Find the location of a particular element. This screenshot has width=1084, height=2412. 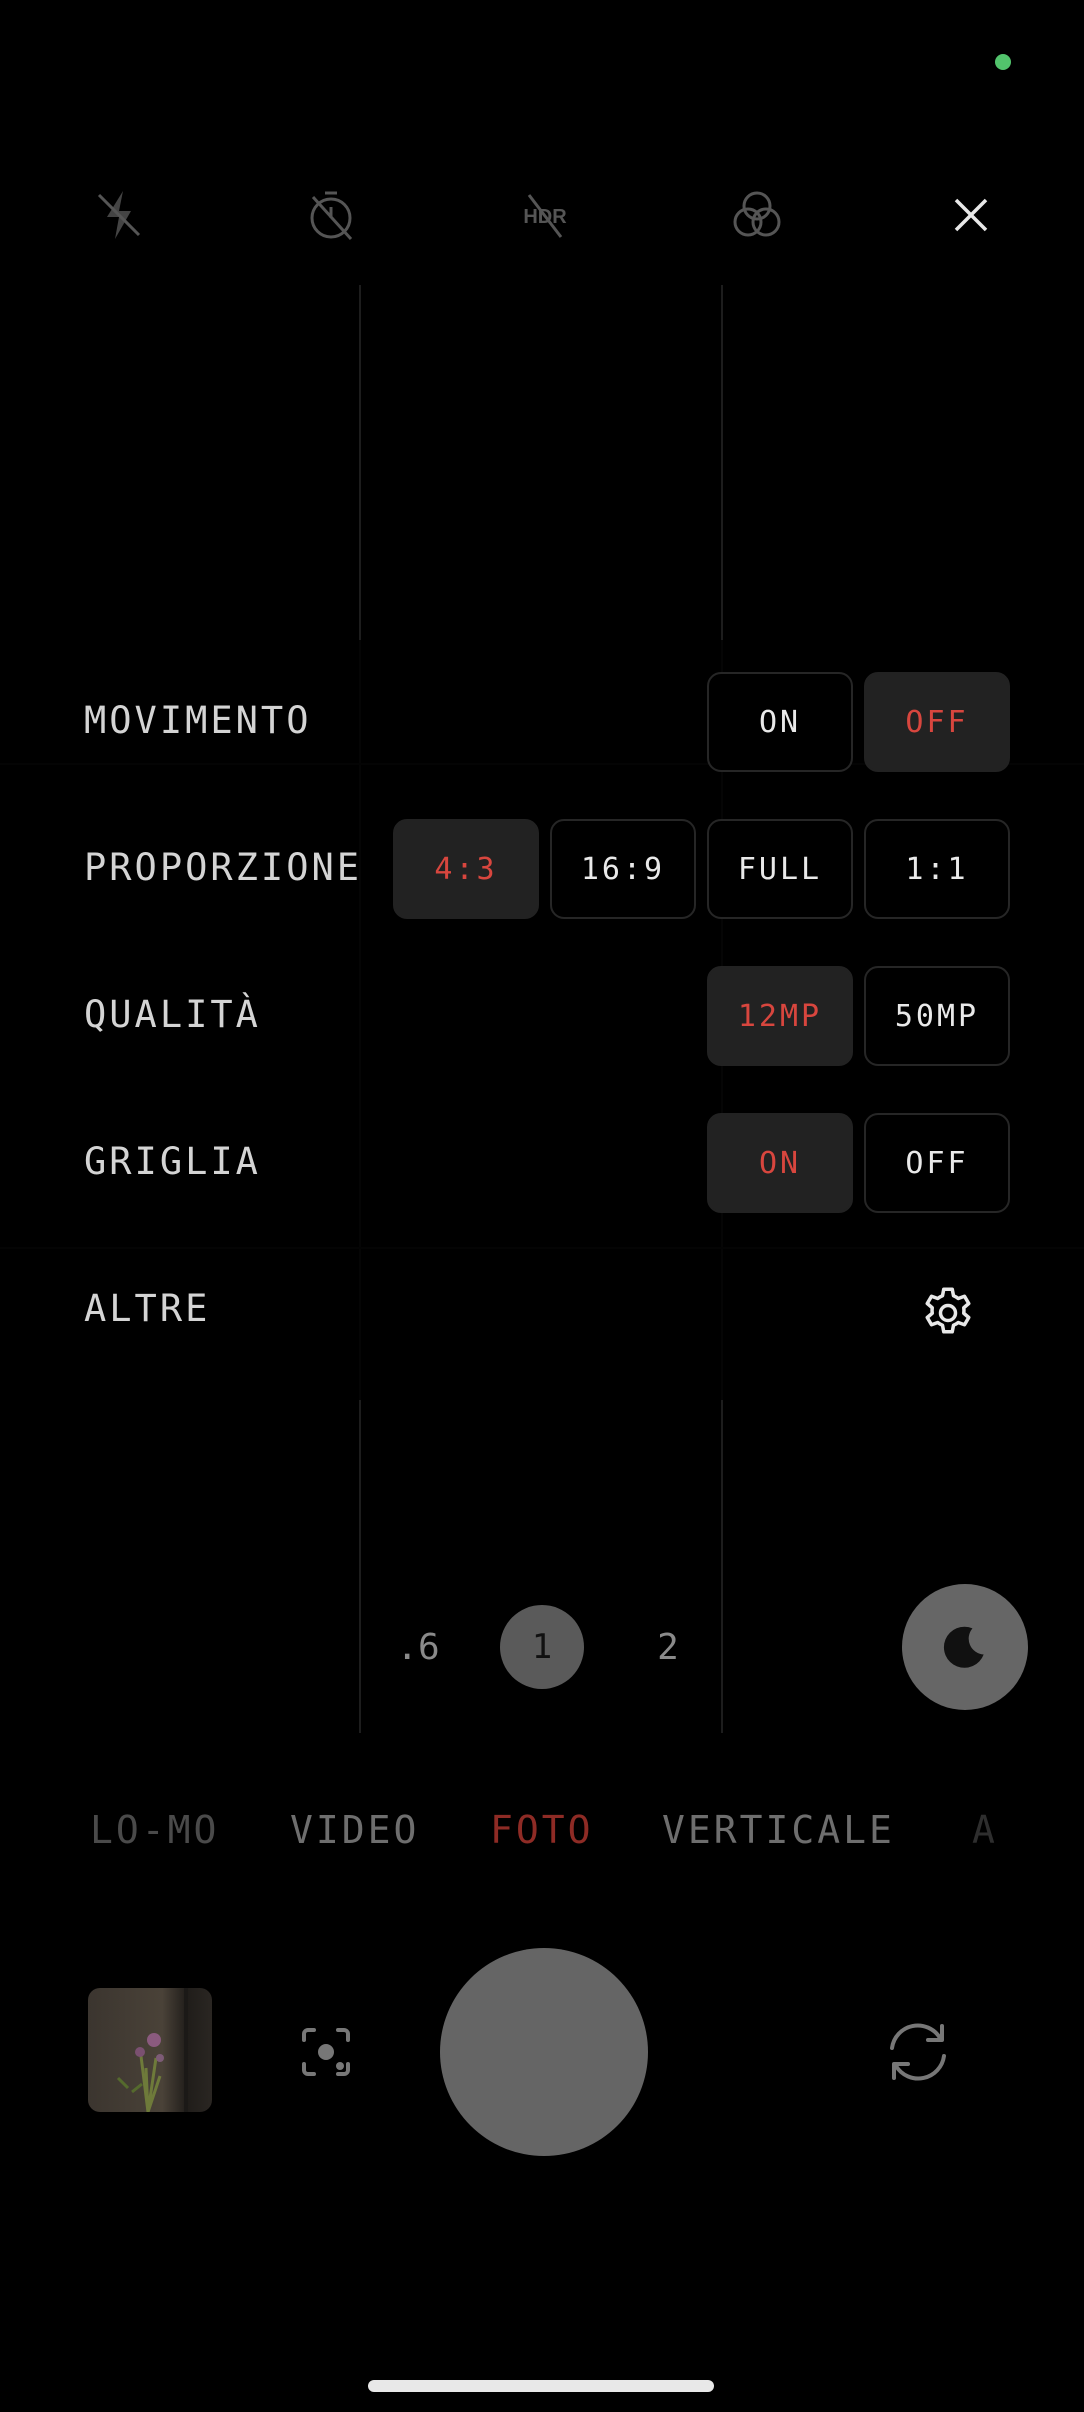

settings-label-movimento: MOVIMENTO is located at coordinates (198, 720).